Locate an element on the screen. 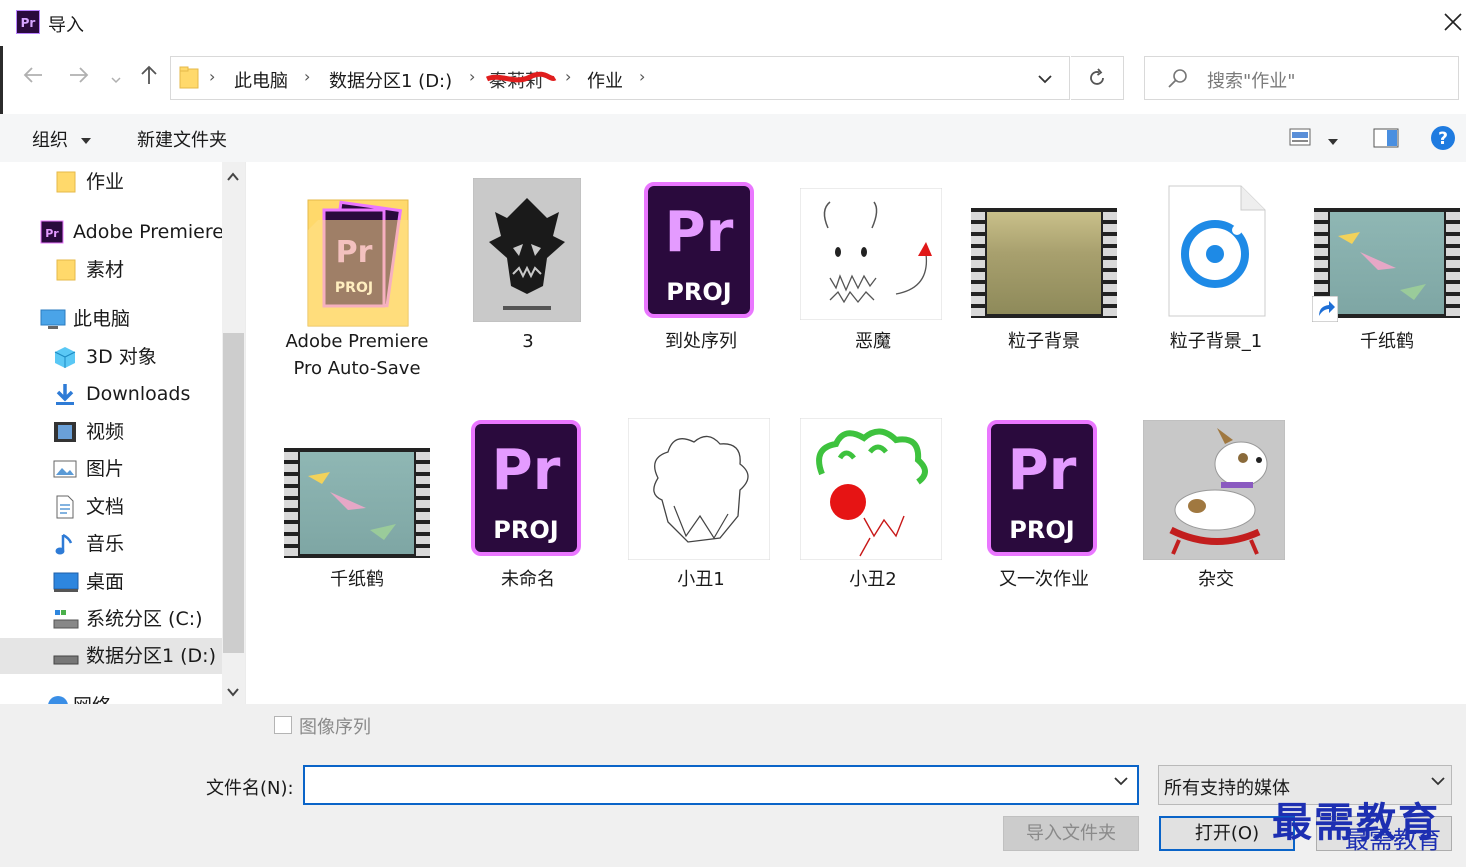 The image size is (1466, 867). breadcrumb-drive-d: 数据分区1 (D:) is located at coordinates (390, 80).